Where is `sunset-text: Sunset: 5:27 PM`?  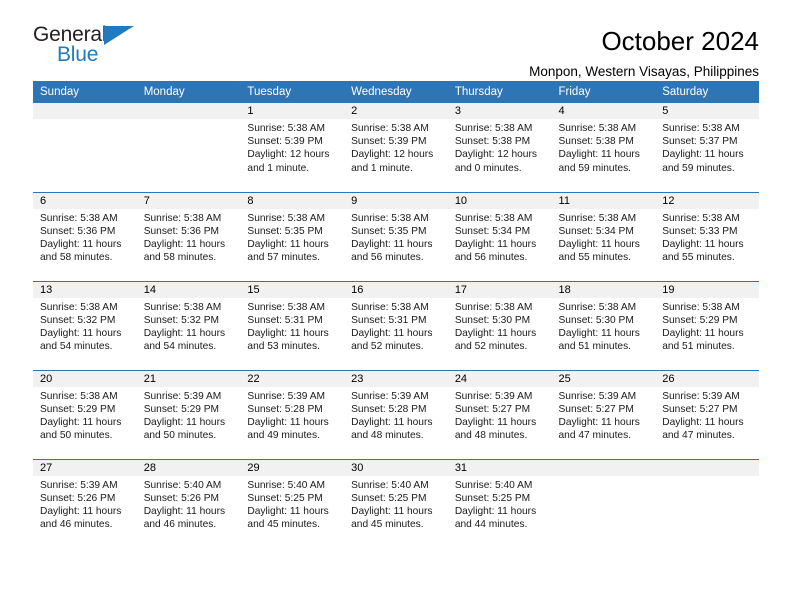
sunset-text: Sunset: 5:27 PM is located at coordinates (700, 409).